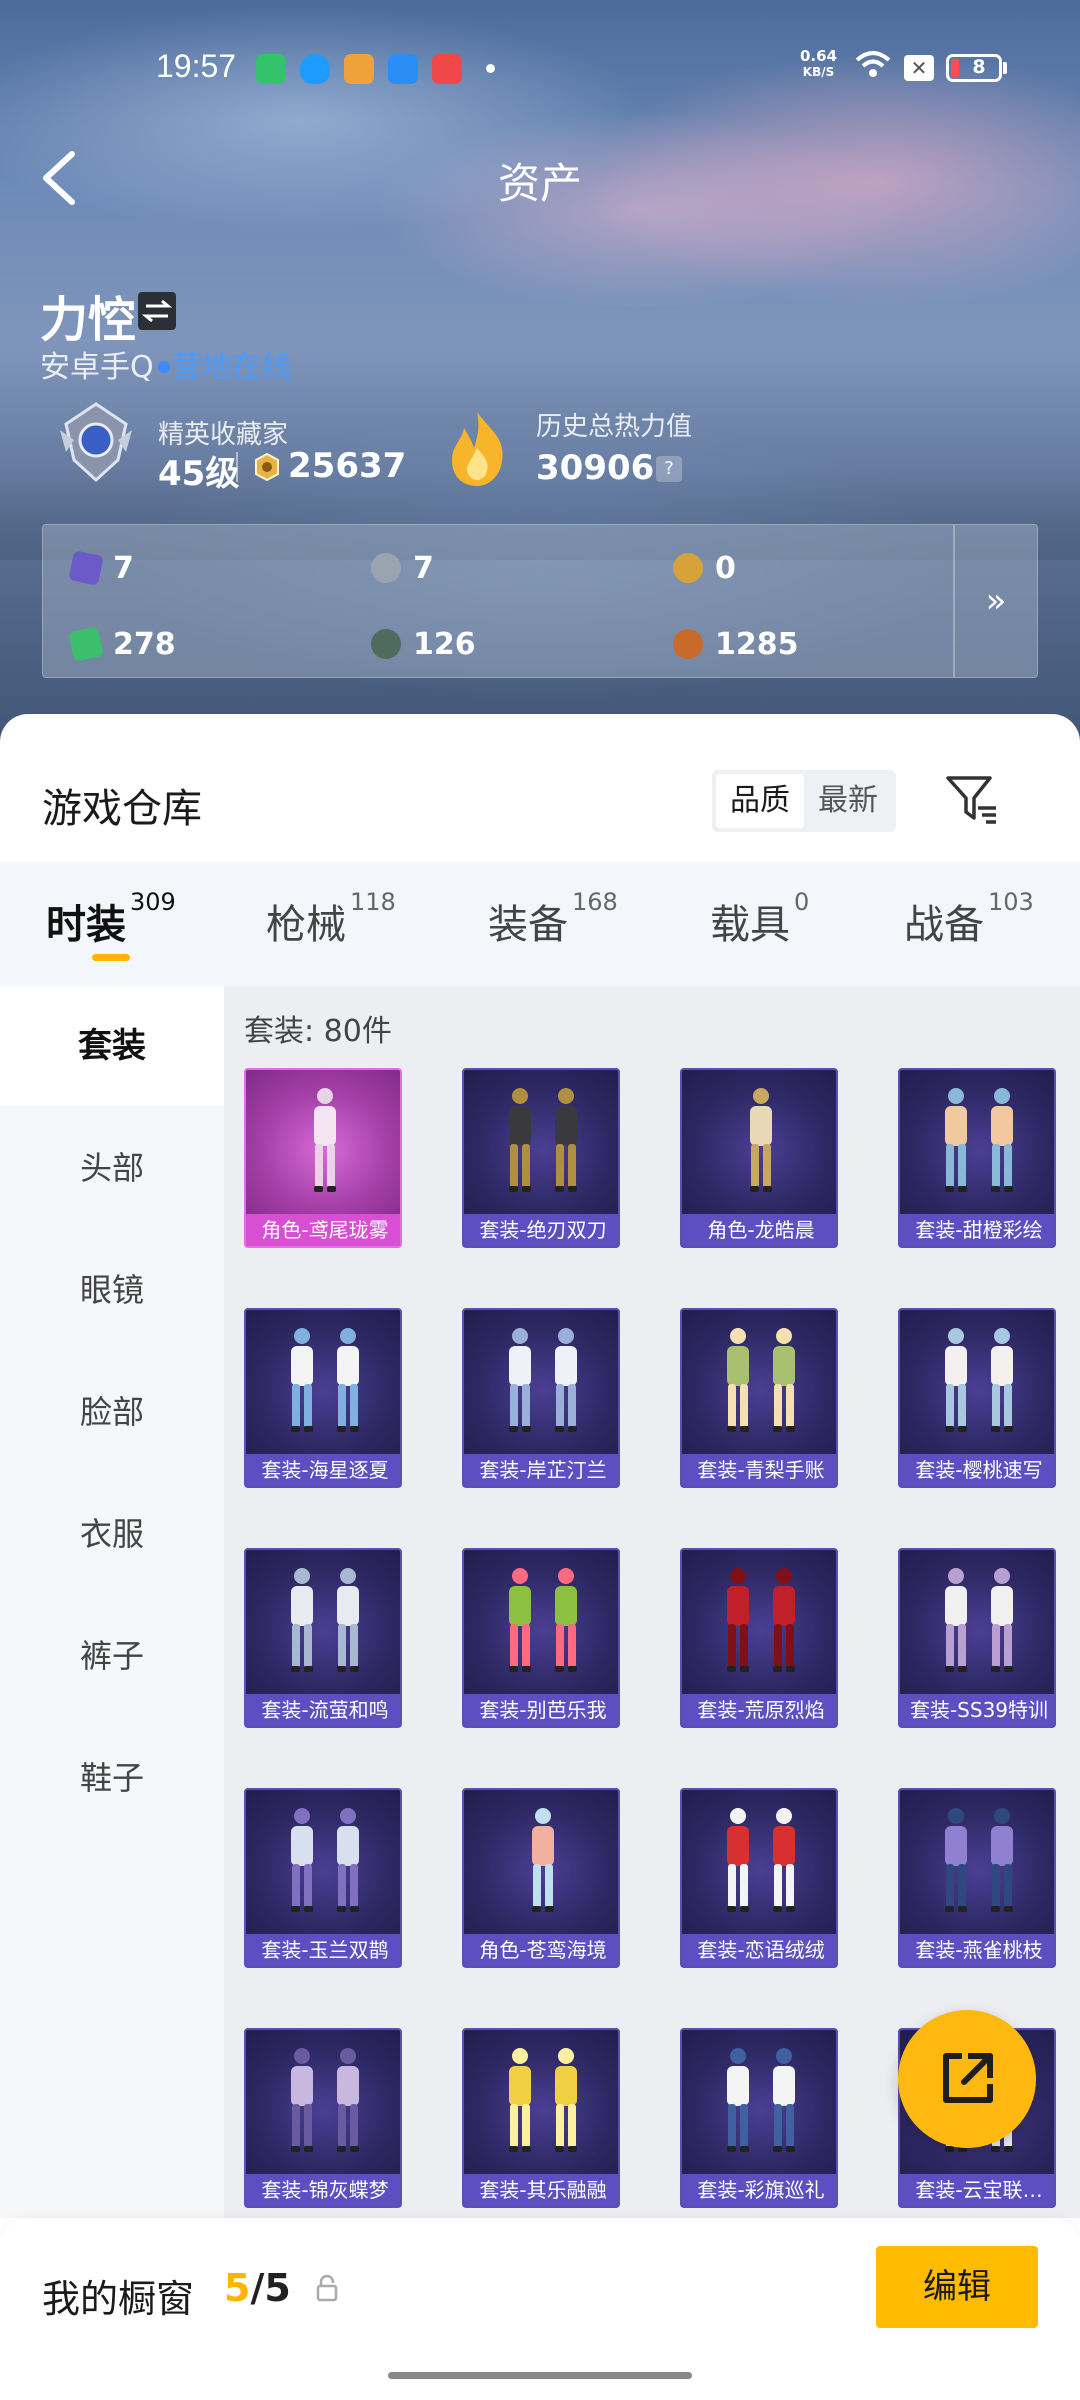  What do you see at coordinates (97, 367) in the screenshot?
I see `platform-label: 安卓手Q` at bounding box center [97, 367].